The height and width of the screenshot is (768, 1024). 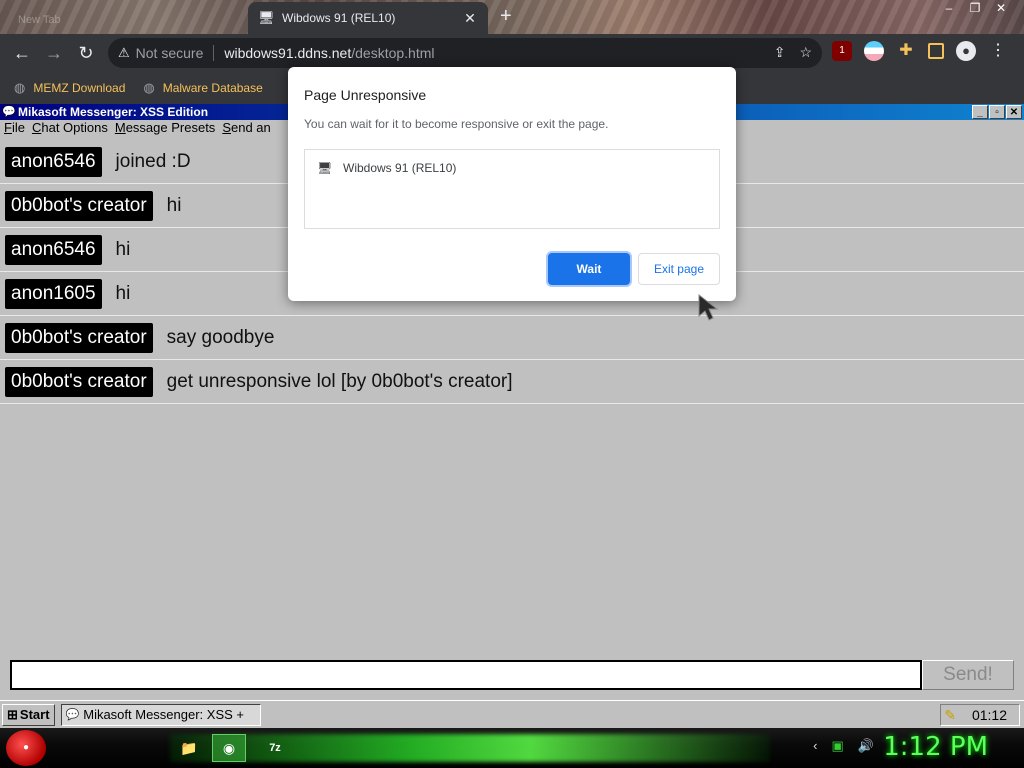 I want to click on os-tray: ‹ ▣ 🔊, so click(x=843, y=746).